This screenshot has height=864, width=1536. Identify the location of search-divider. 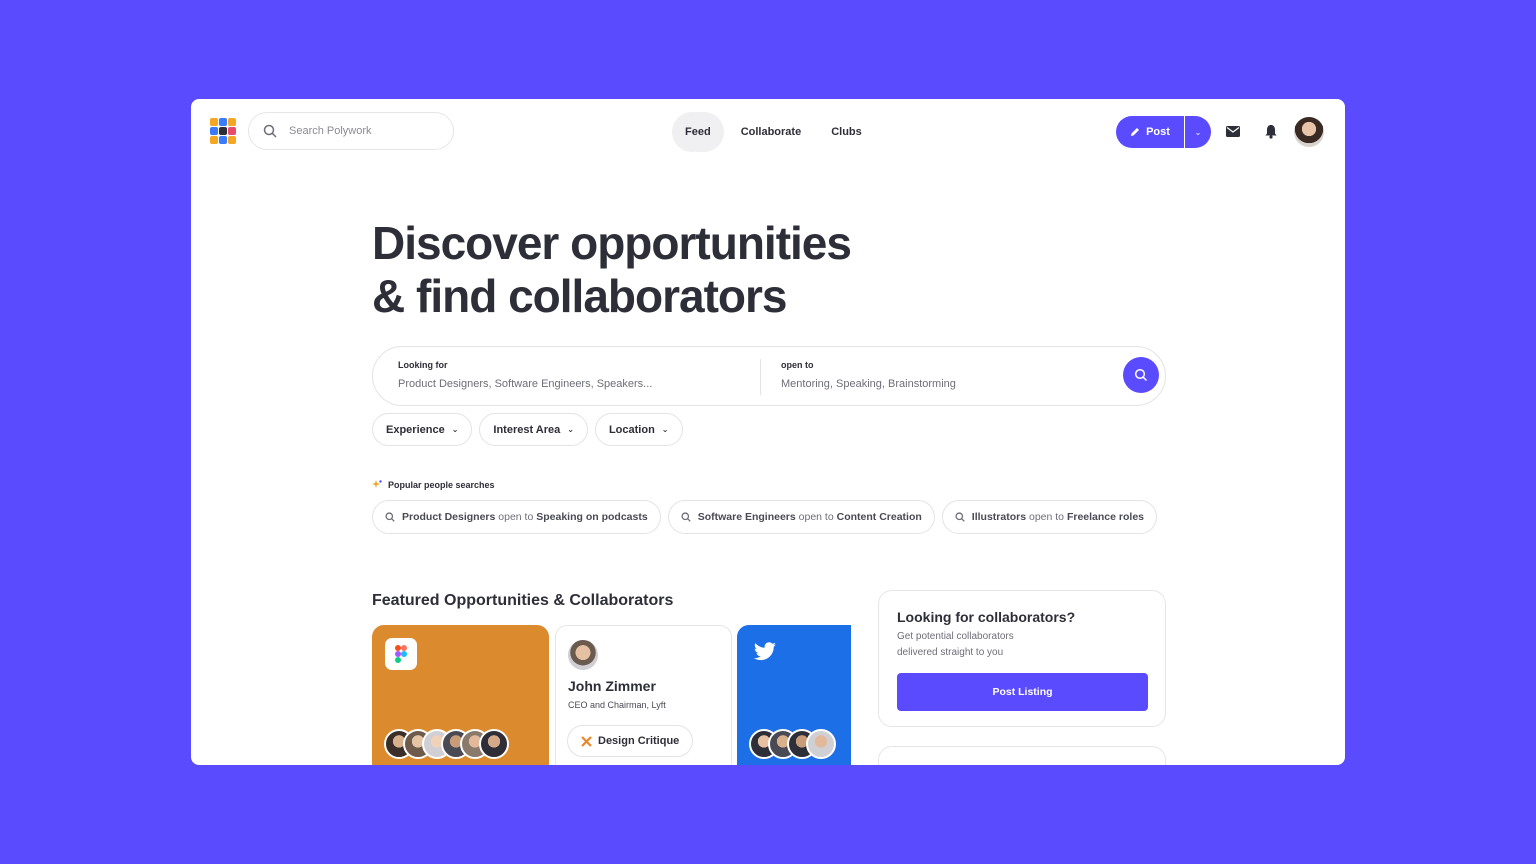
(760, 377).